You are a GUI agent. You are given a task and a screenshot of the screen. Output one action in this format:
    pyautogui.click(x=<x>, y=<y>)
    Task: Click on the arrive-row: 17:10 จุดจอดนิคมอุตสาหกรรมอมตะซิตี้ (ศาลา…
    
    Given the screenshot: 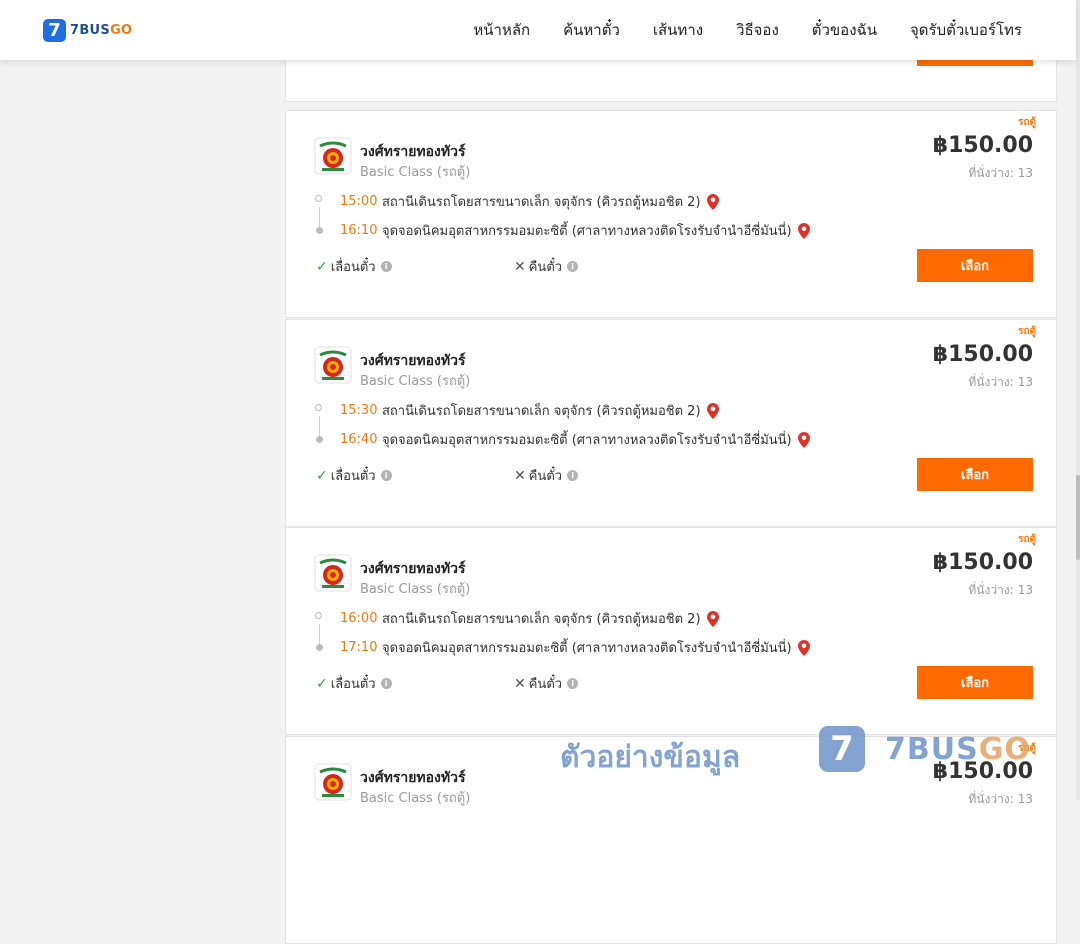 What is the action you would take?
    pyautogui.click(x=575, y=647)
    